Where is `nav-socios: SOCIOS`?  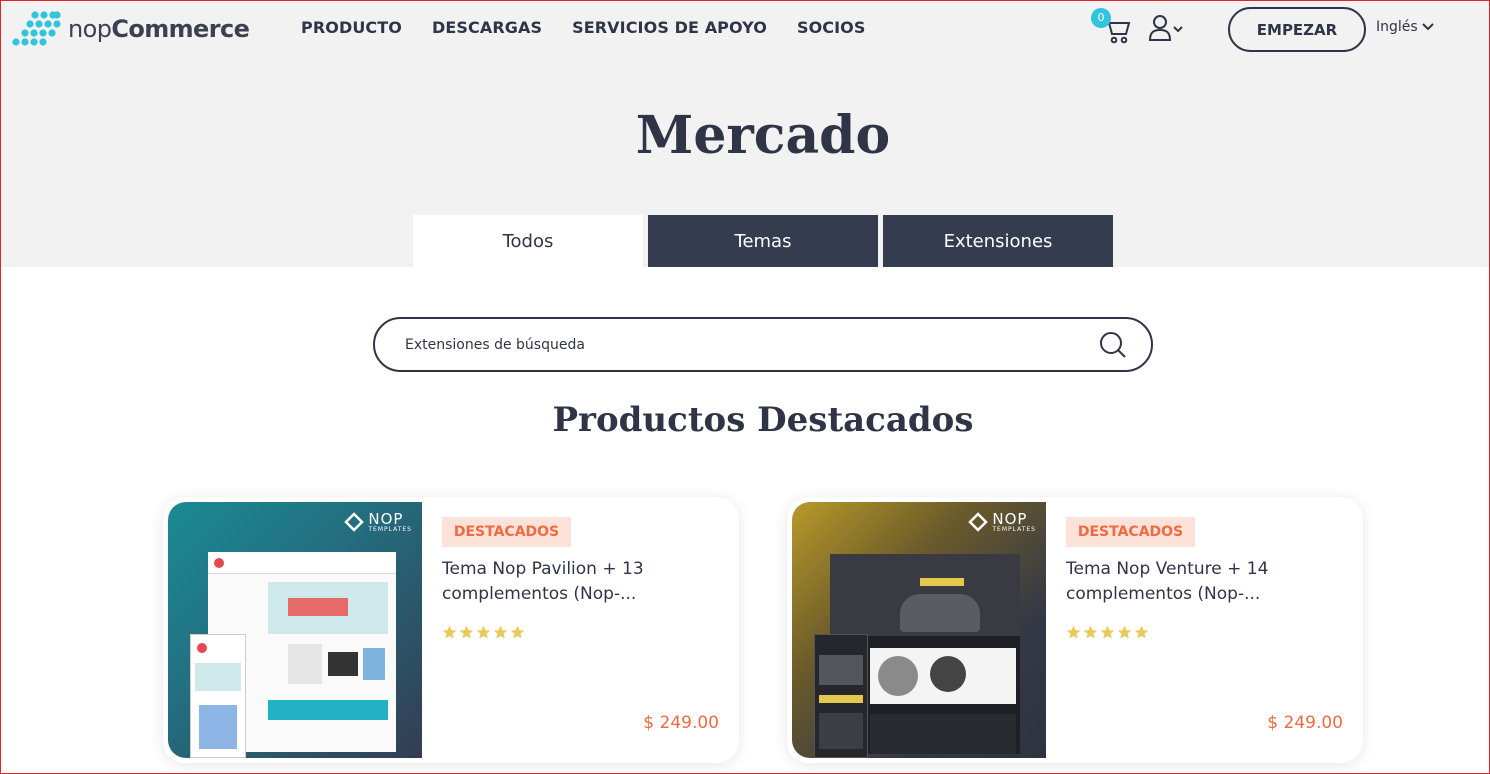 nav-socios: SOCIOS is located at coordinates (831, 27).